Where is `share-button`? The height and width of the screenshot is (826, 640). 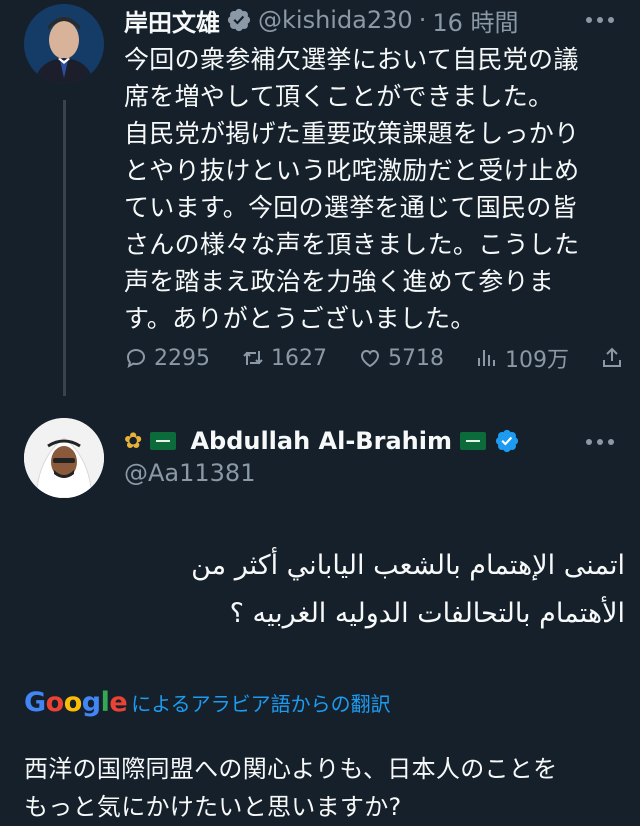
share-button is located at coordinates (612, 358).